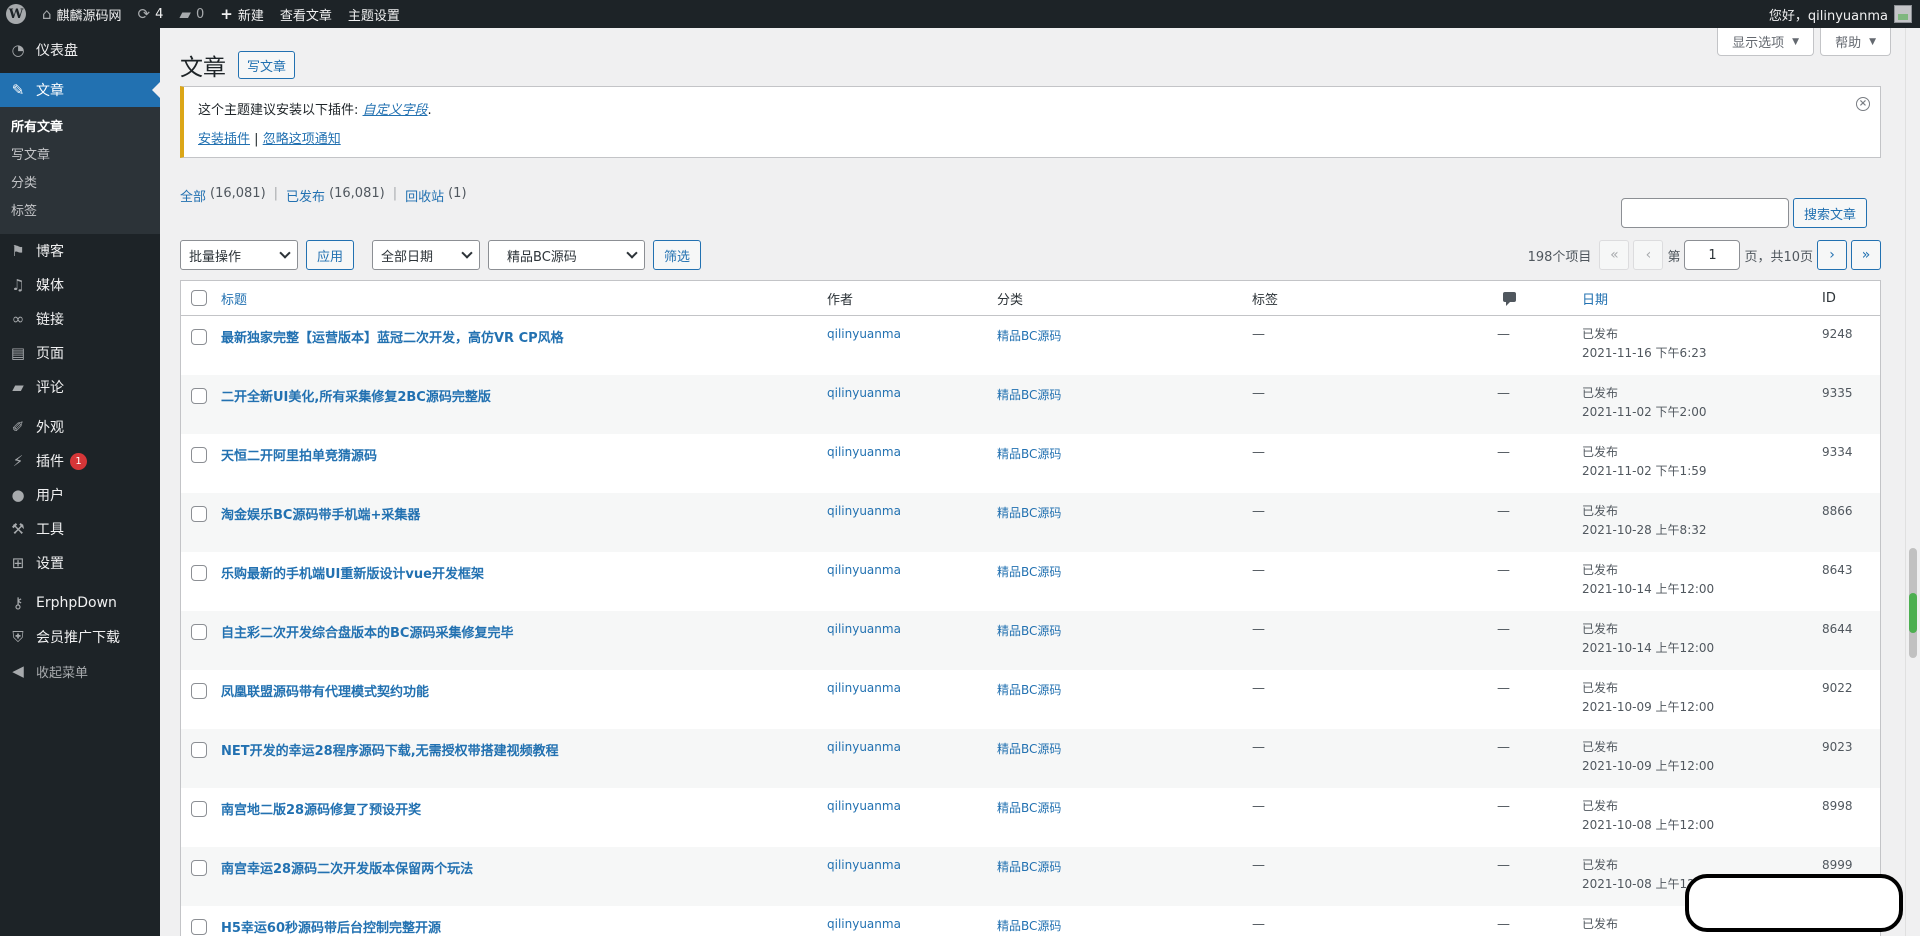 This screenshot has height=936, width=1920. Describe the element at coordinates (82, 14) in the screenshot. I see `site-name-menu: ⌂ 麒麟源码网` at that location.